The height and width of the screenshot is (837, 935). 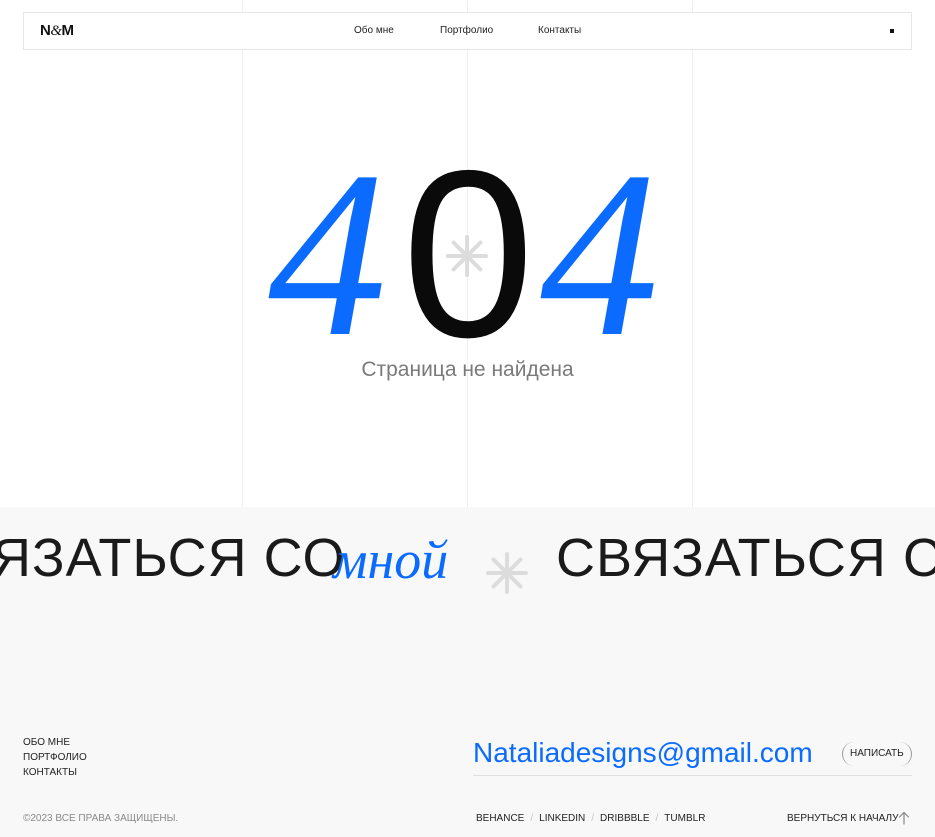 What do you see at coordinates (892, 31) in the screenshot?
I see `menu-square-icon` at bounding box center [892, 31].